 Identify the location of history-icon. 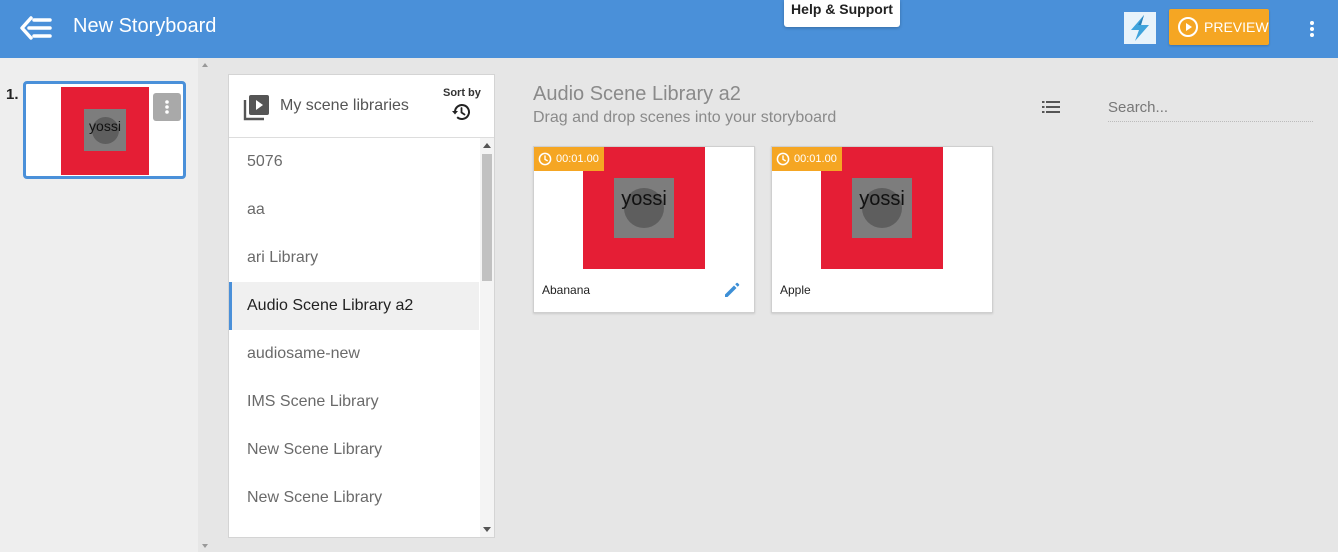
(461, 112).